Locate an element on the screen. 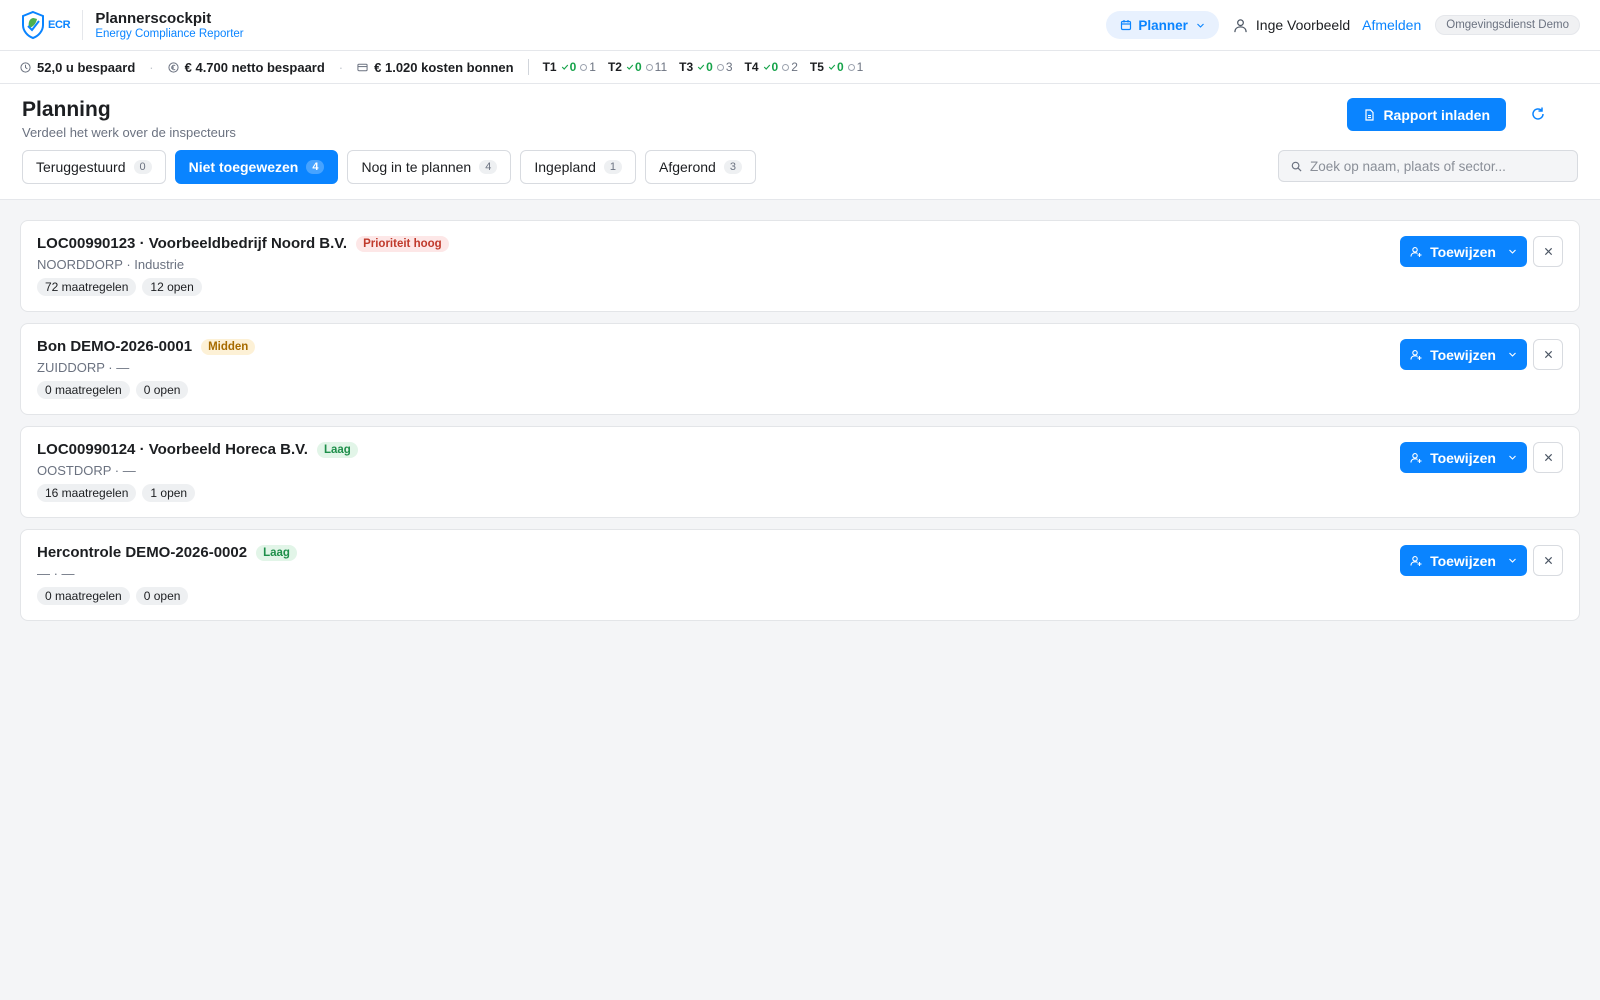  tier-3: T3 0 3 is located at coordinates (705, 67).